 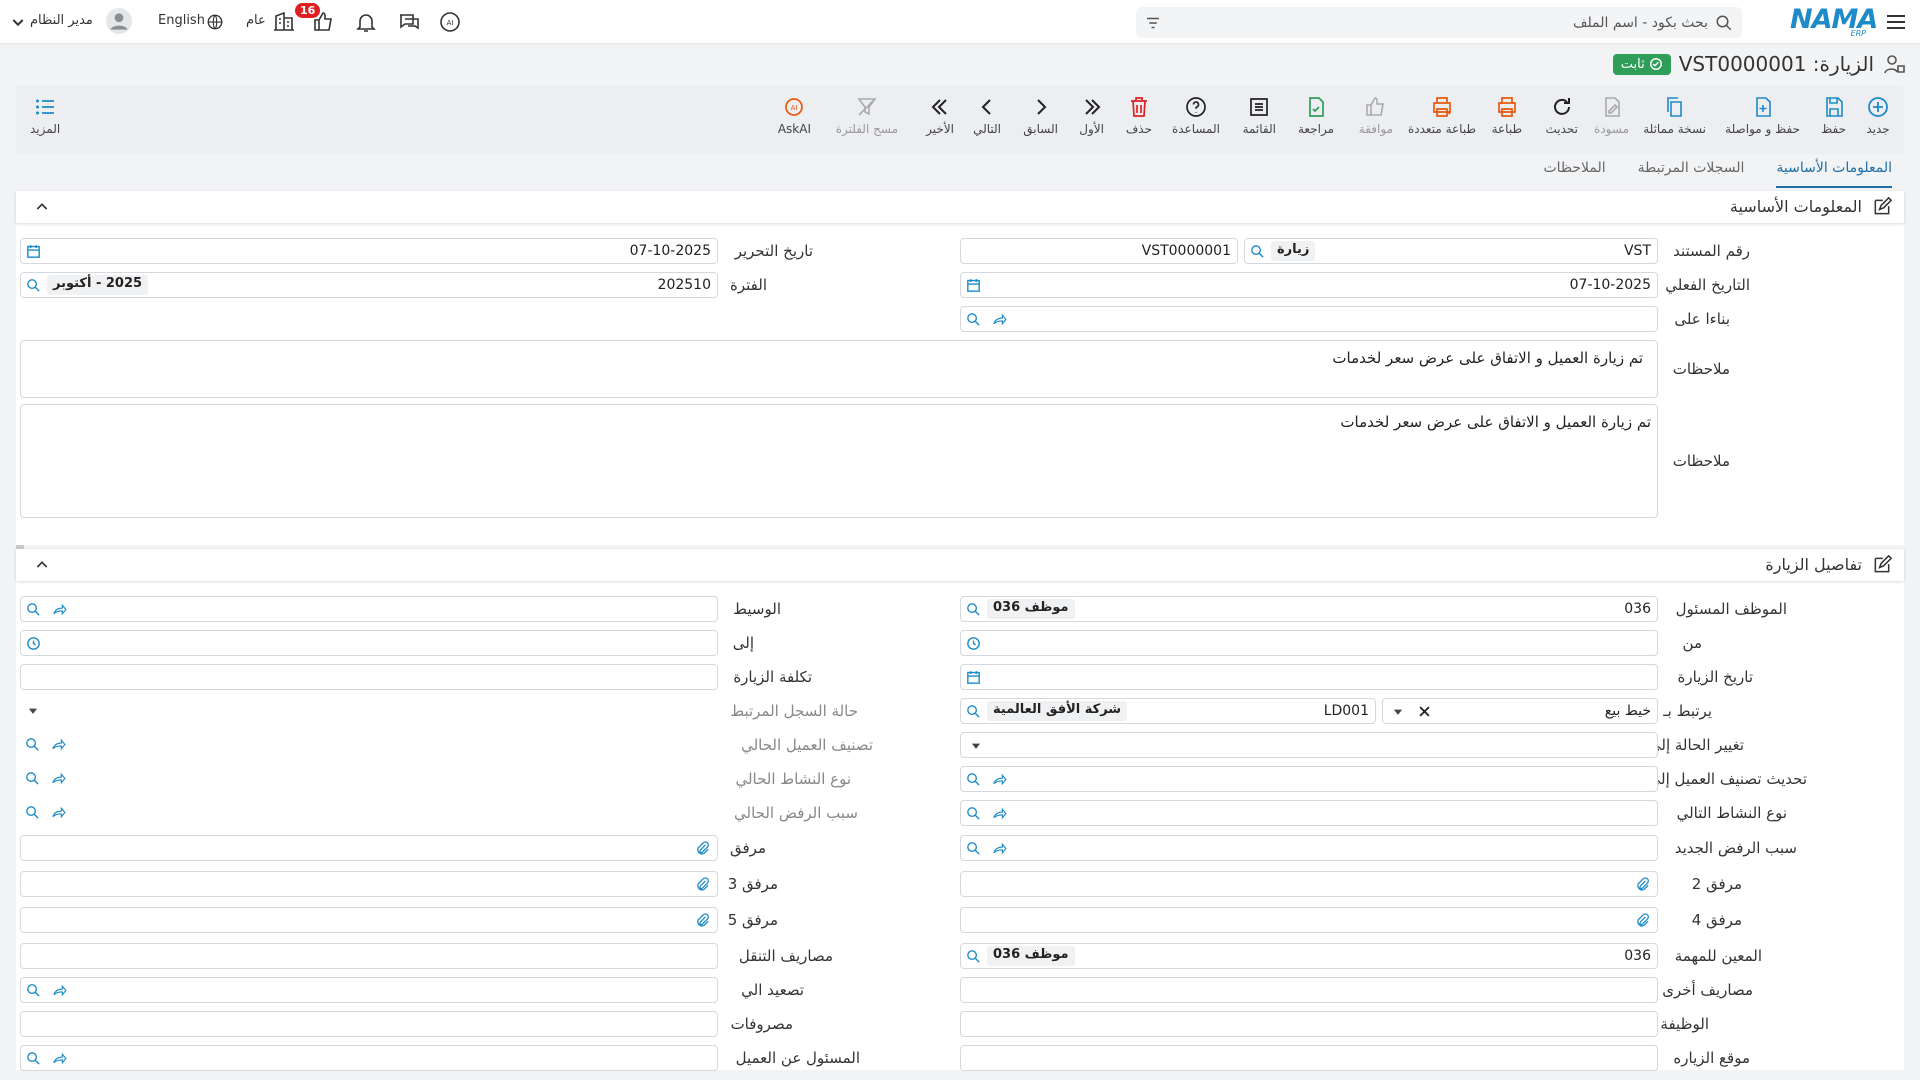 What do you see at coordinates (1574, 174) in the screenshot?
I see `tab-notes: الملاحظات` at bounding box center [1574, 174].